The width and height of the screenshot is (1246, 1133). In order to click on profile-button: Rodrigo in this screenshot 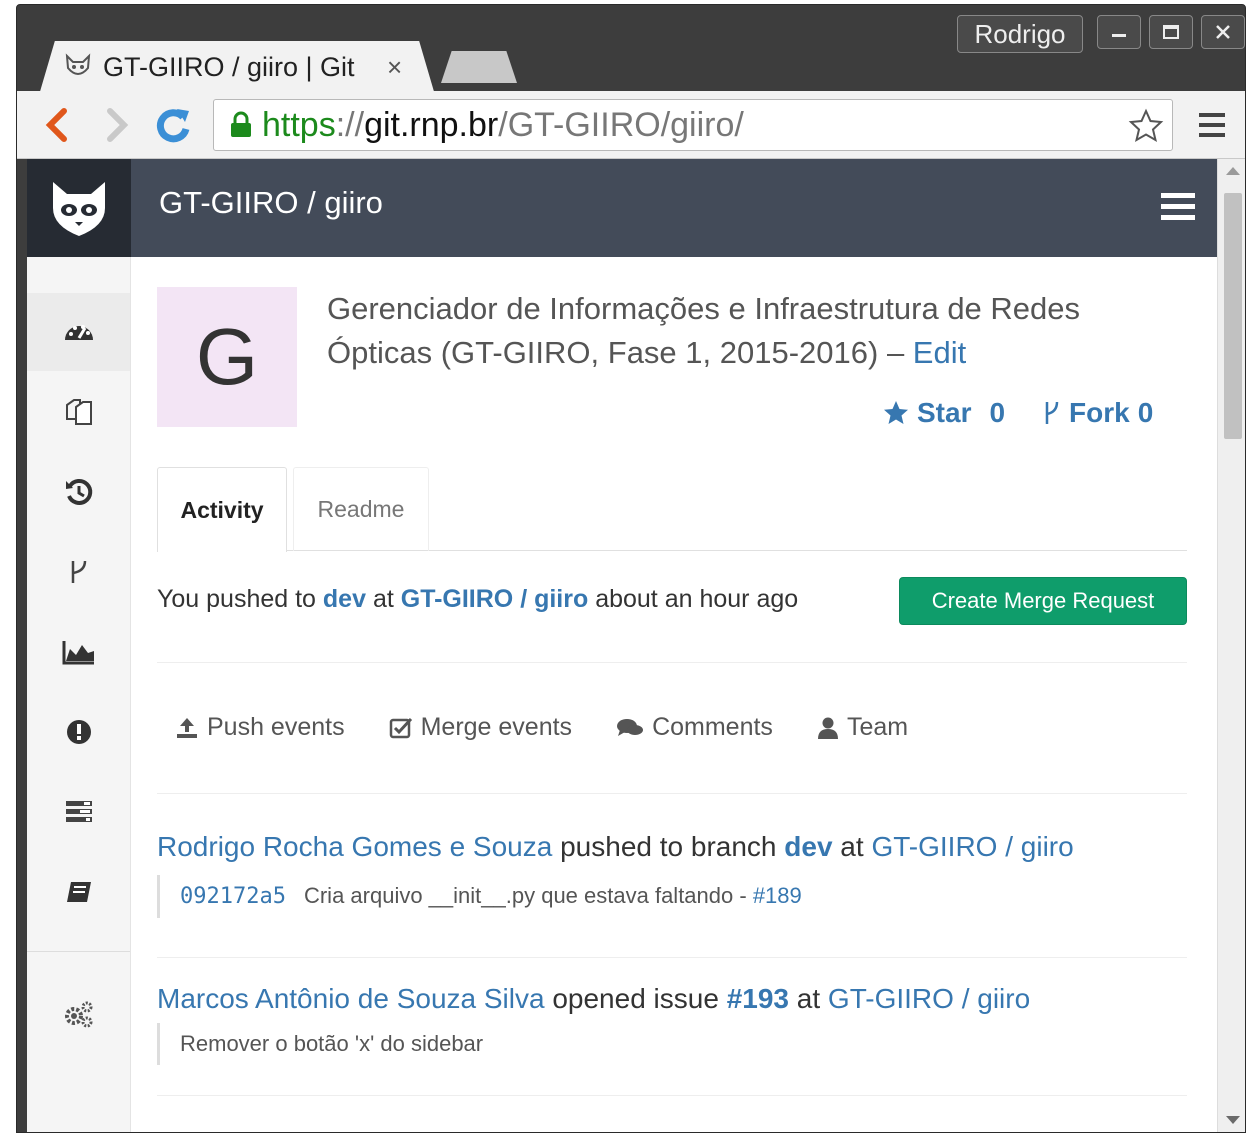, I will do `click(1020, 34)`.